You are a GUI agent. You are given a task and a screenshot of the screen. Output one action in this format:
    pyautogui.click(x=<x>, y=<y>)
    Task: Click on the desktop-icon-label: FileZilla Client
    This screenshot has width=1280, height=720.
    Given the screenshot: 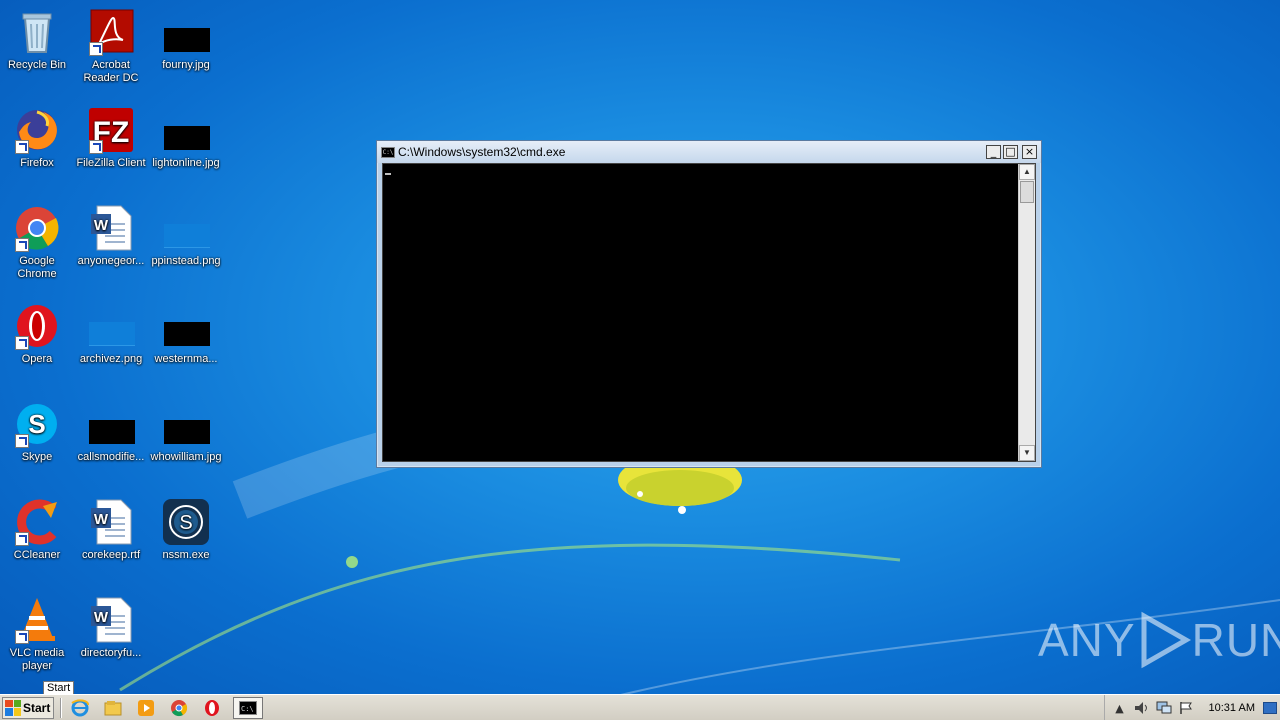 What is the action you would take?
    pyautogui.click(x=111, y=163)
    